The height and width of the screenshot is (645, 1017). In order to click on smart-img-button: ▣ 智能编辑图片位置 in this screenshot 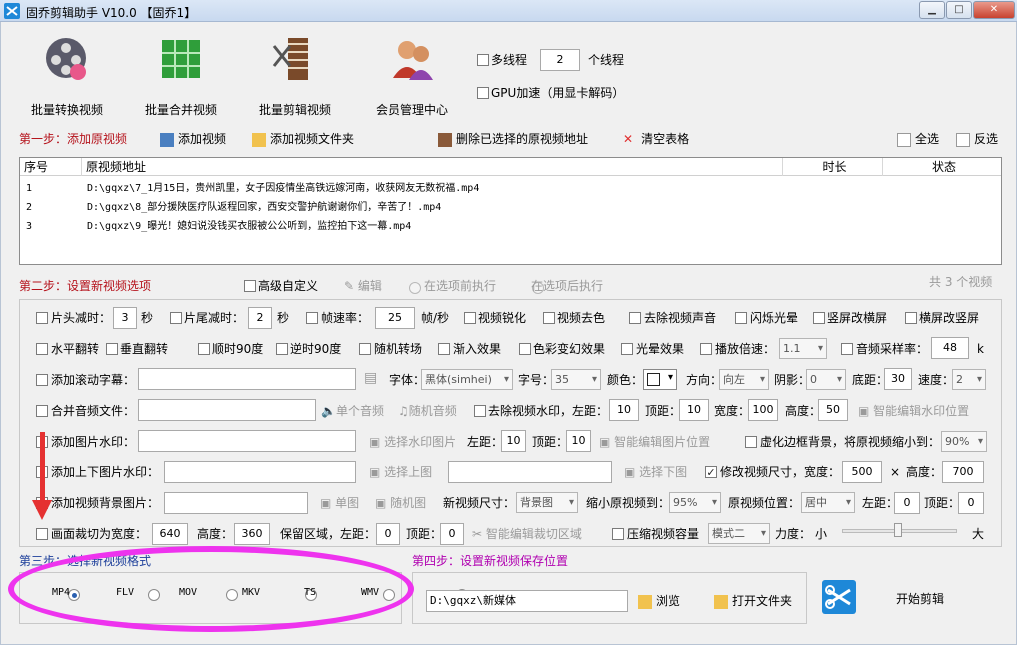, I will do `click(654, 442)`.